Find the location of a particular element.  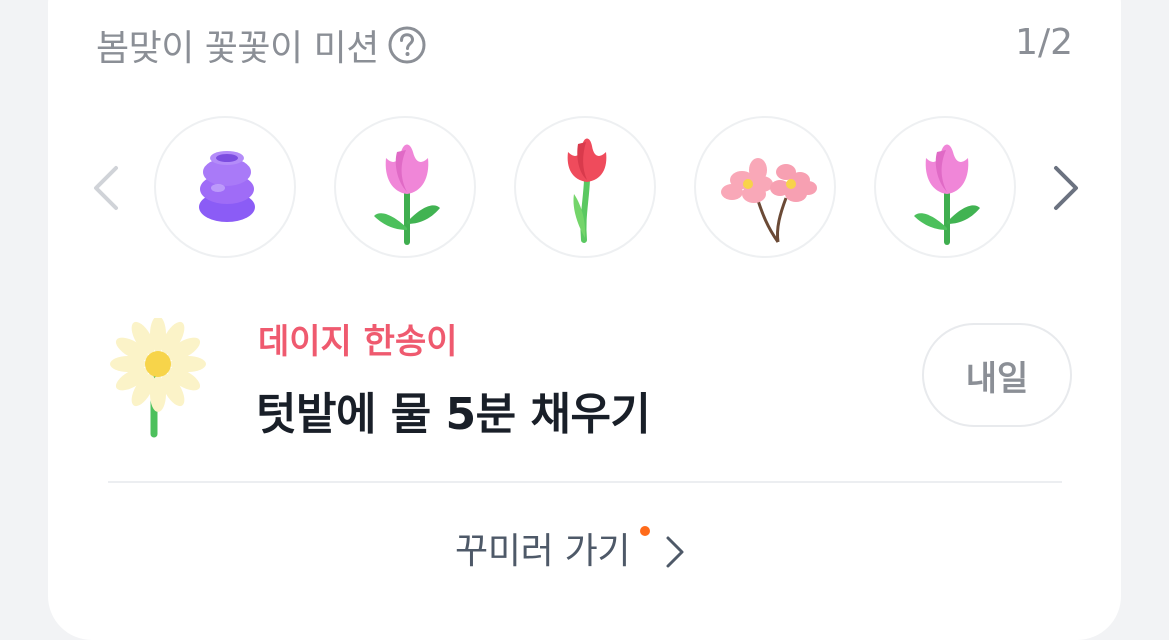

new-badge-dot is located at coordinates (645, 531).